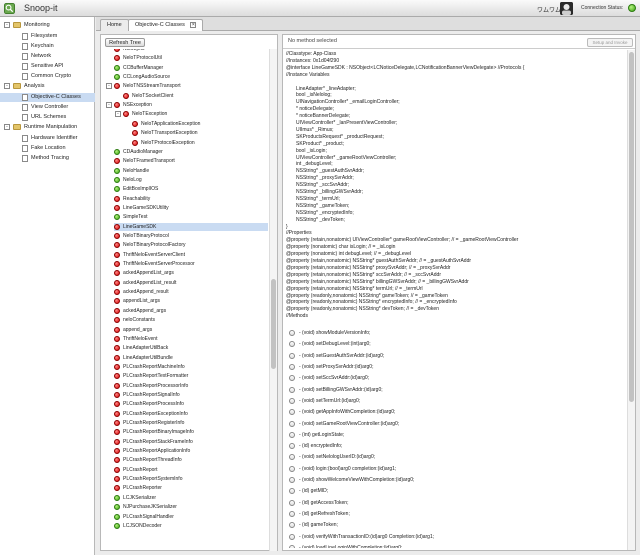 Image resolution: width=640 pixels, height=555 pixels. Describe the element at coordinates (191, 283) in the screenshot. I see `class-tree-item: ackedAppendList_result` at that location.